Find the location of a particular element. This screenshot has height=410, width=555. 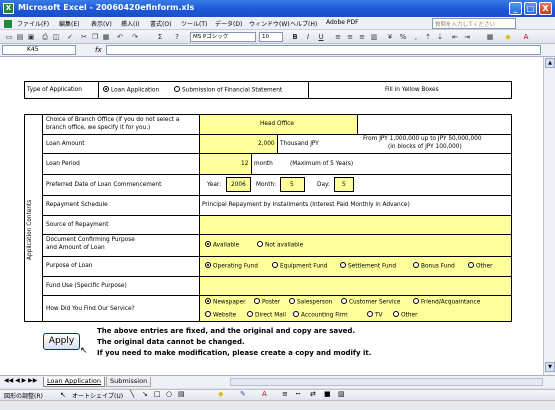

vertical-scrollbar: ▲ ▼ is located at coordinates (549, 216).